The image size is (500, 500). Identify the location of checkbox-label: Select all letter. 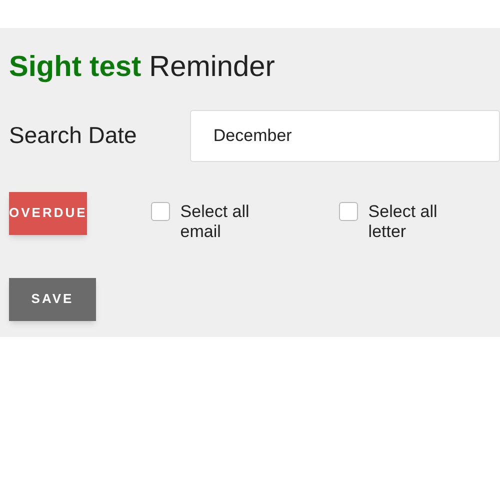
(403, 222).